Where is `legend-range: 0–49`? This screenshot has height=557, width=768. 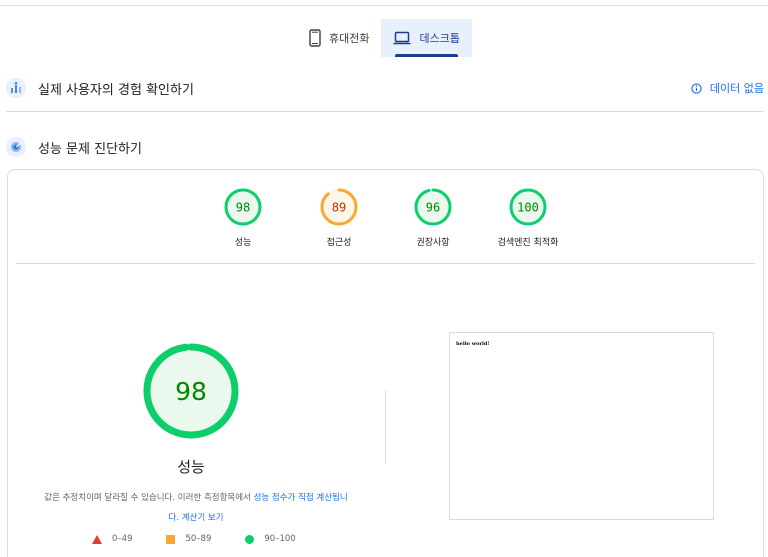
legend-range: 0–49 is located at coordinates (122, 539).